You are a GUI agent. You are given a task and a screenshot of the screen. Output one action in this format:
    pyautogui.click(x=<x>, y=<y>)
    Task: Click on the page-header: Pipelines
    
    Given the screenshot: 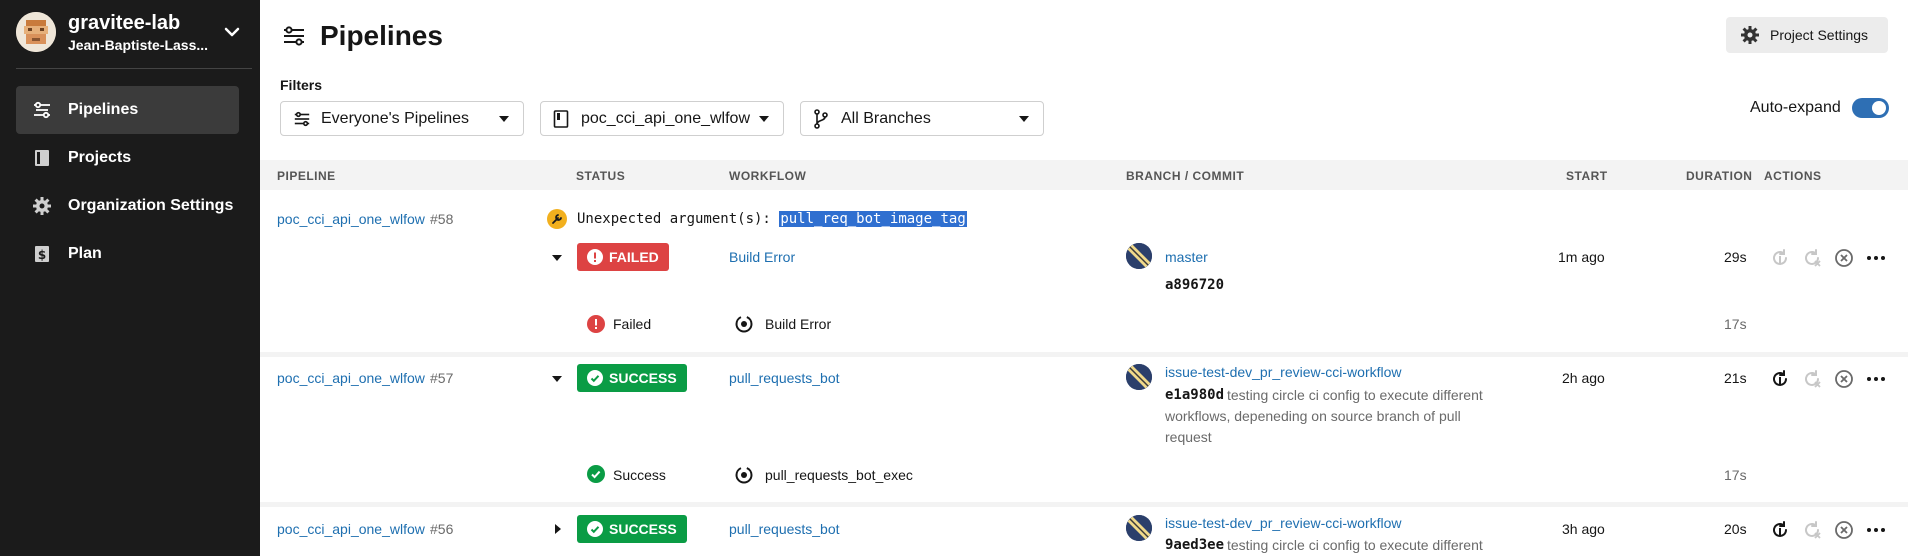 What is the action you would take?
    pyautogui.click(x=362, y=36)
    